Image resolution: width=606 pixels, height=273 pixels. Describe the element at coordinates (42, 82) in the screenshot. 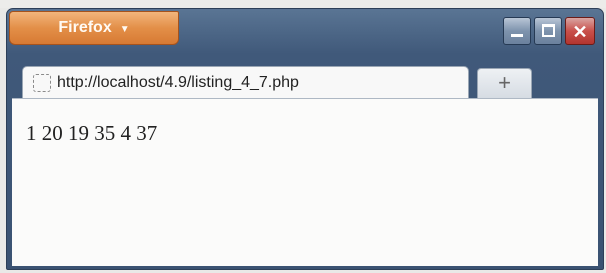

I see `page-icon` at that location.